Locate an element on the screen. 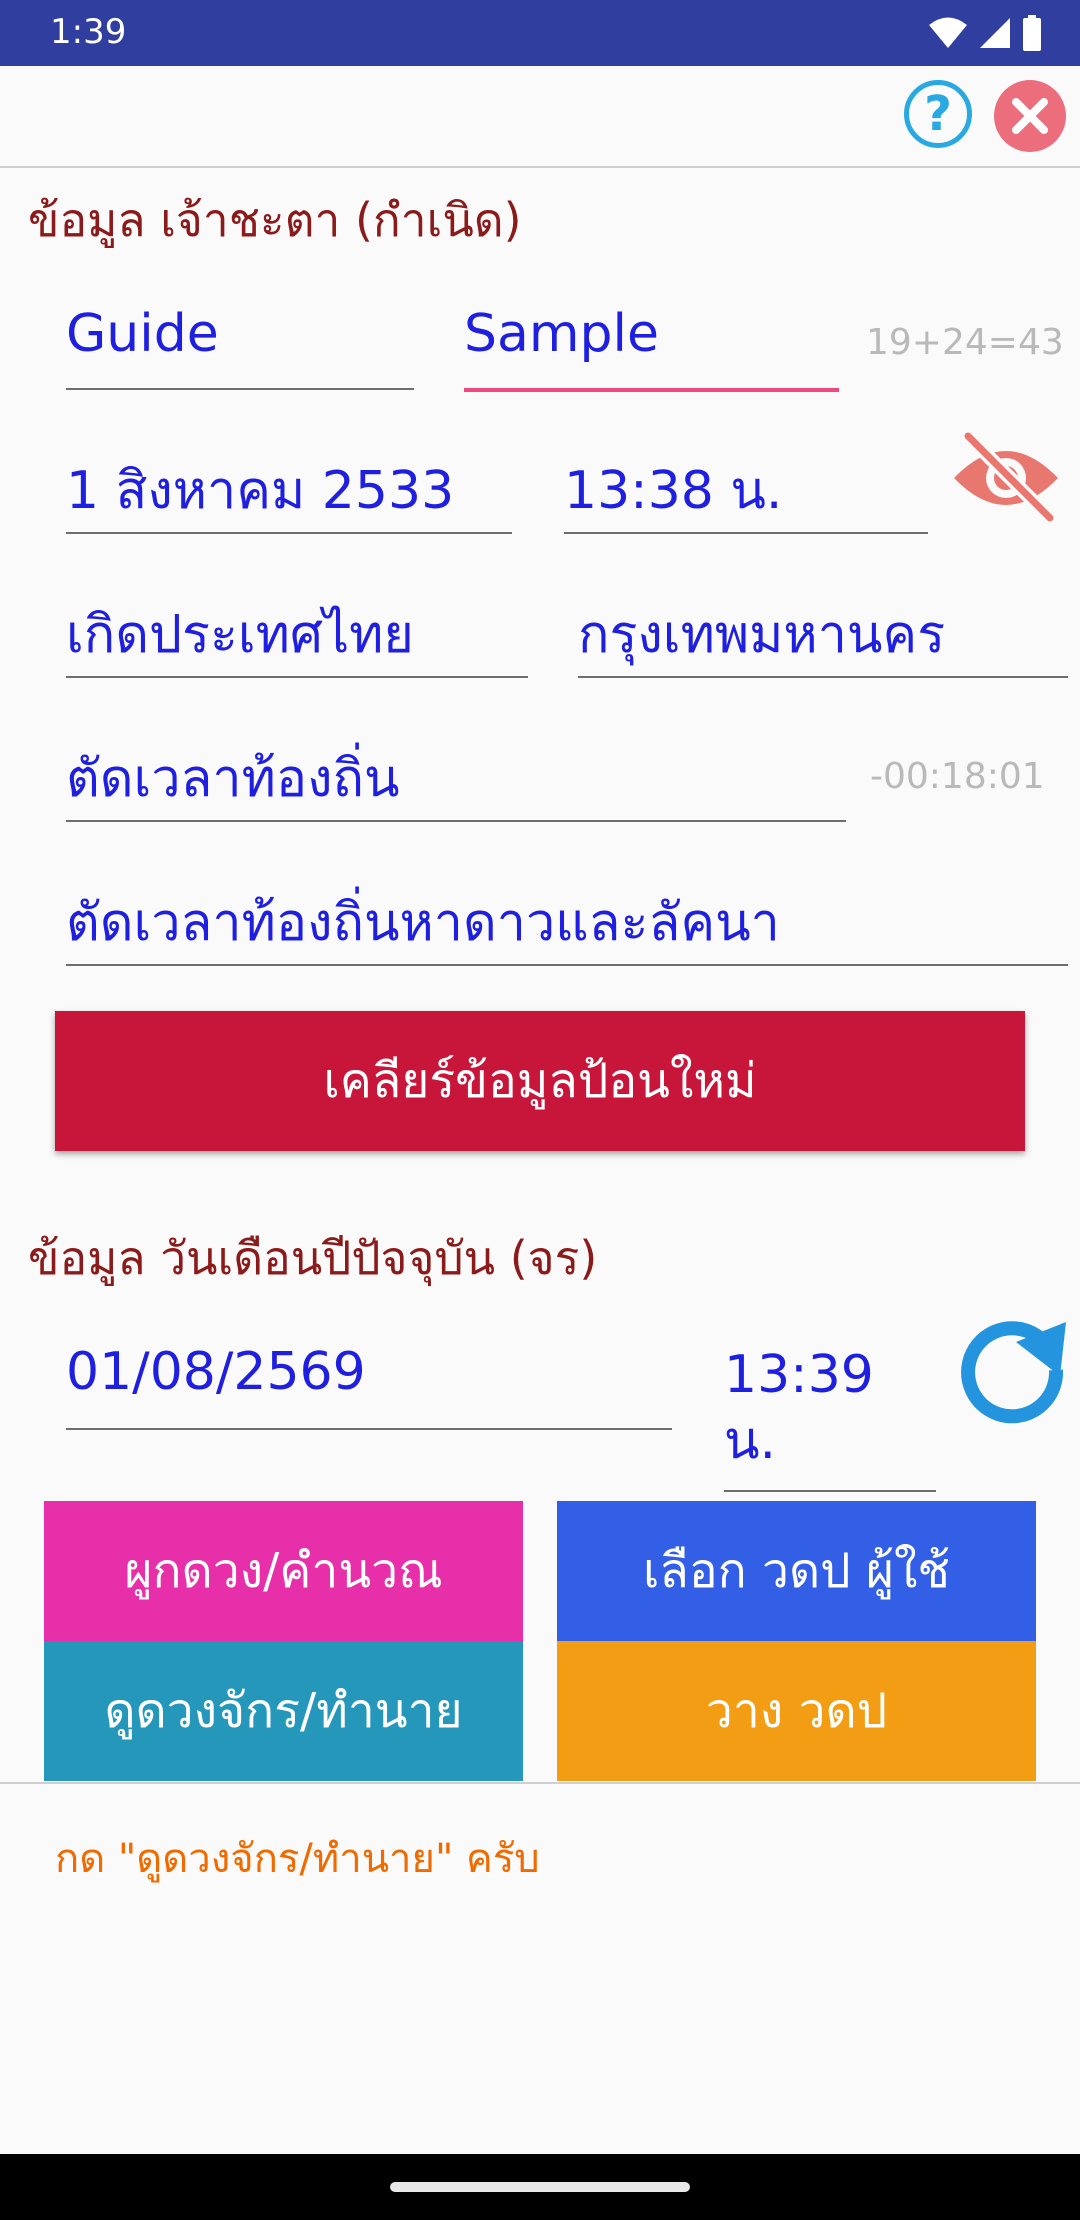  current-section-title: ข้อมูล วันเดือนปีปัจจุบัน (จร) is located at coordinates (313, 1258).